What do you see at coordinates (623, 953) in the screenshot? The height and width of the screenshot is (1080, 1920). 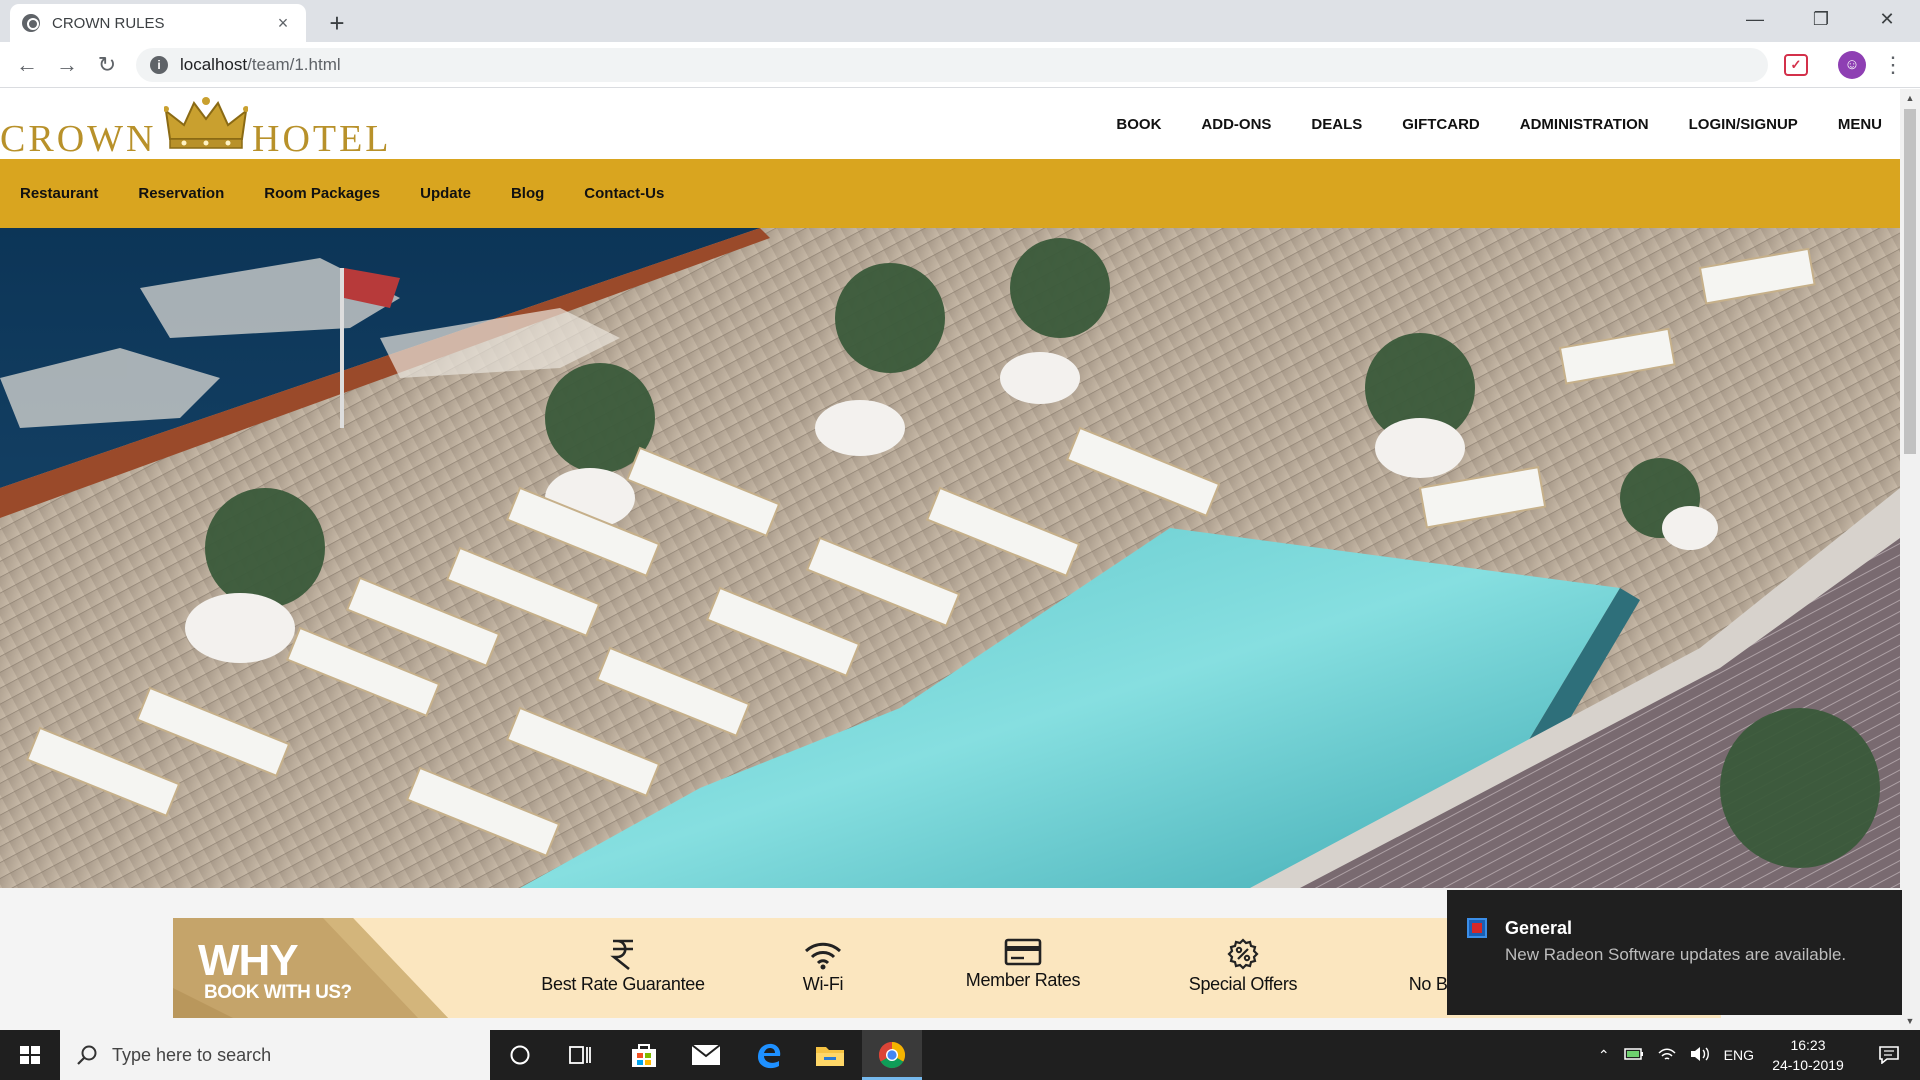 I see `rupee-icon` at bounding box center [623, 953].